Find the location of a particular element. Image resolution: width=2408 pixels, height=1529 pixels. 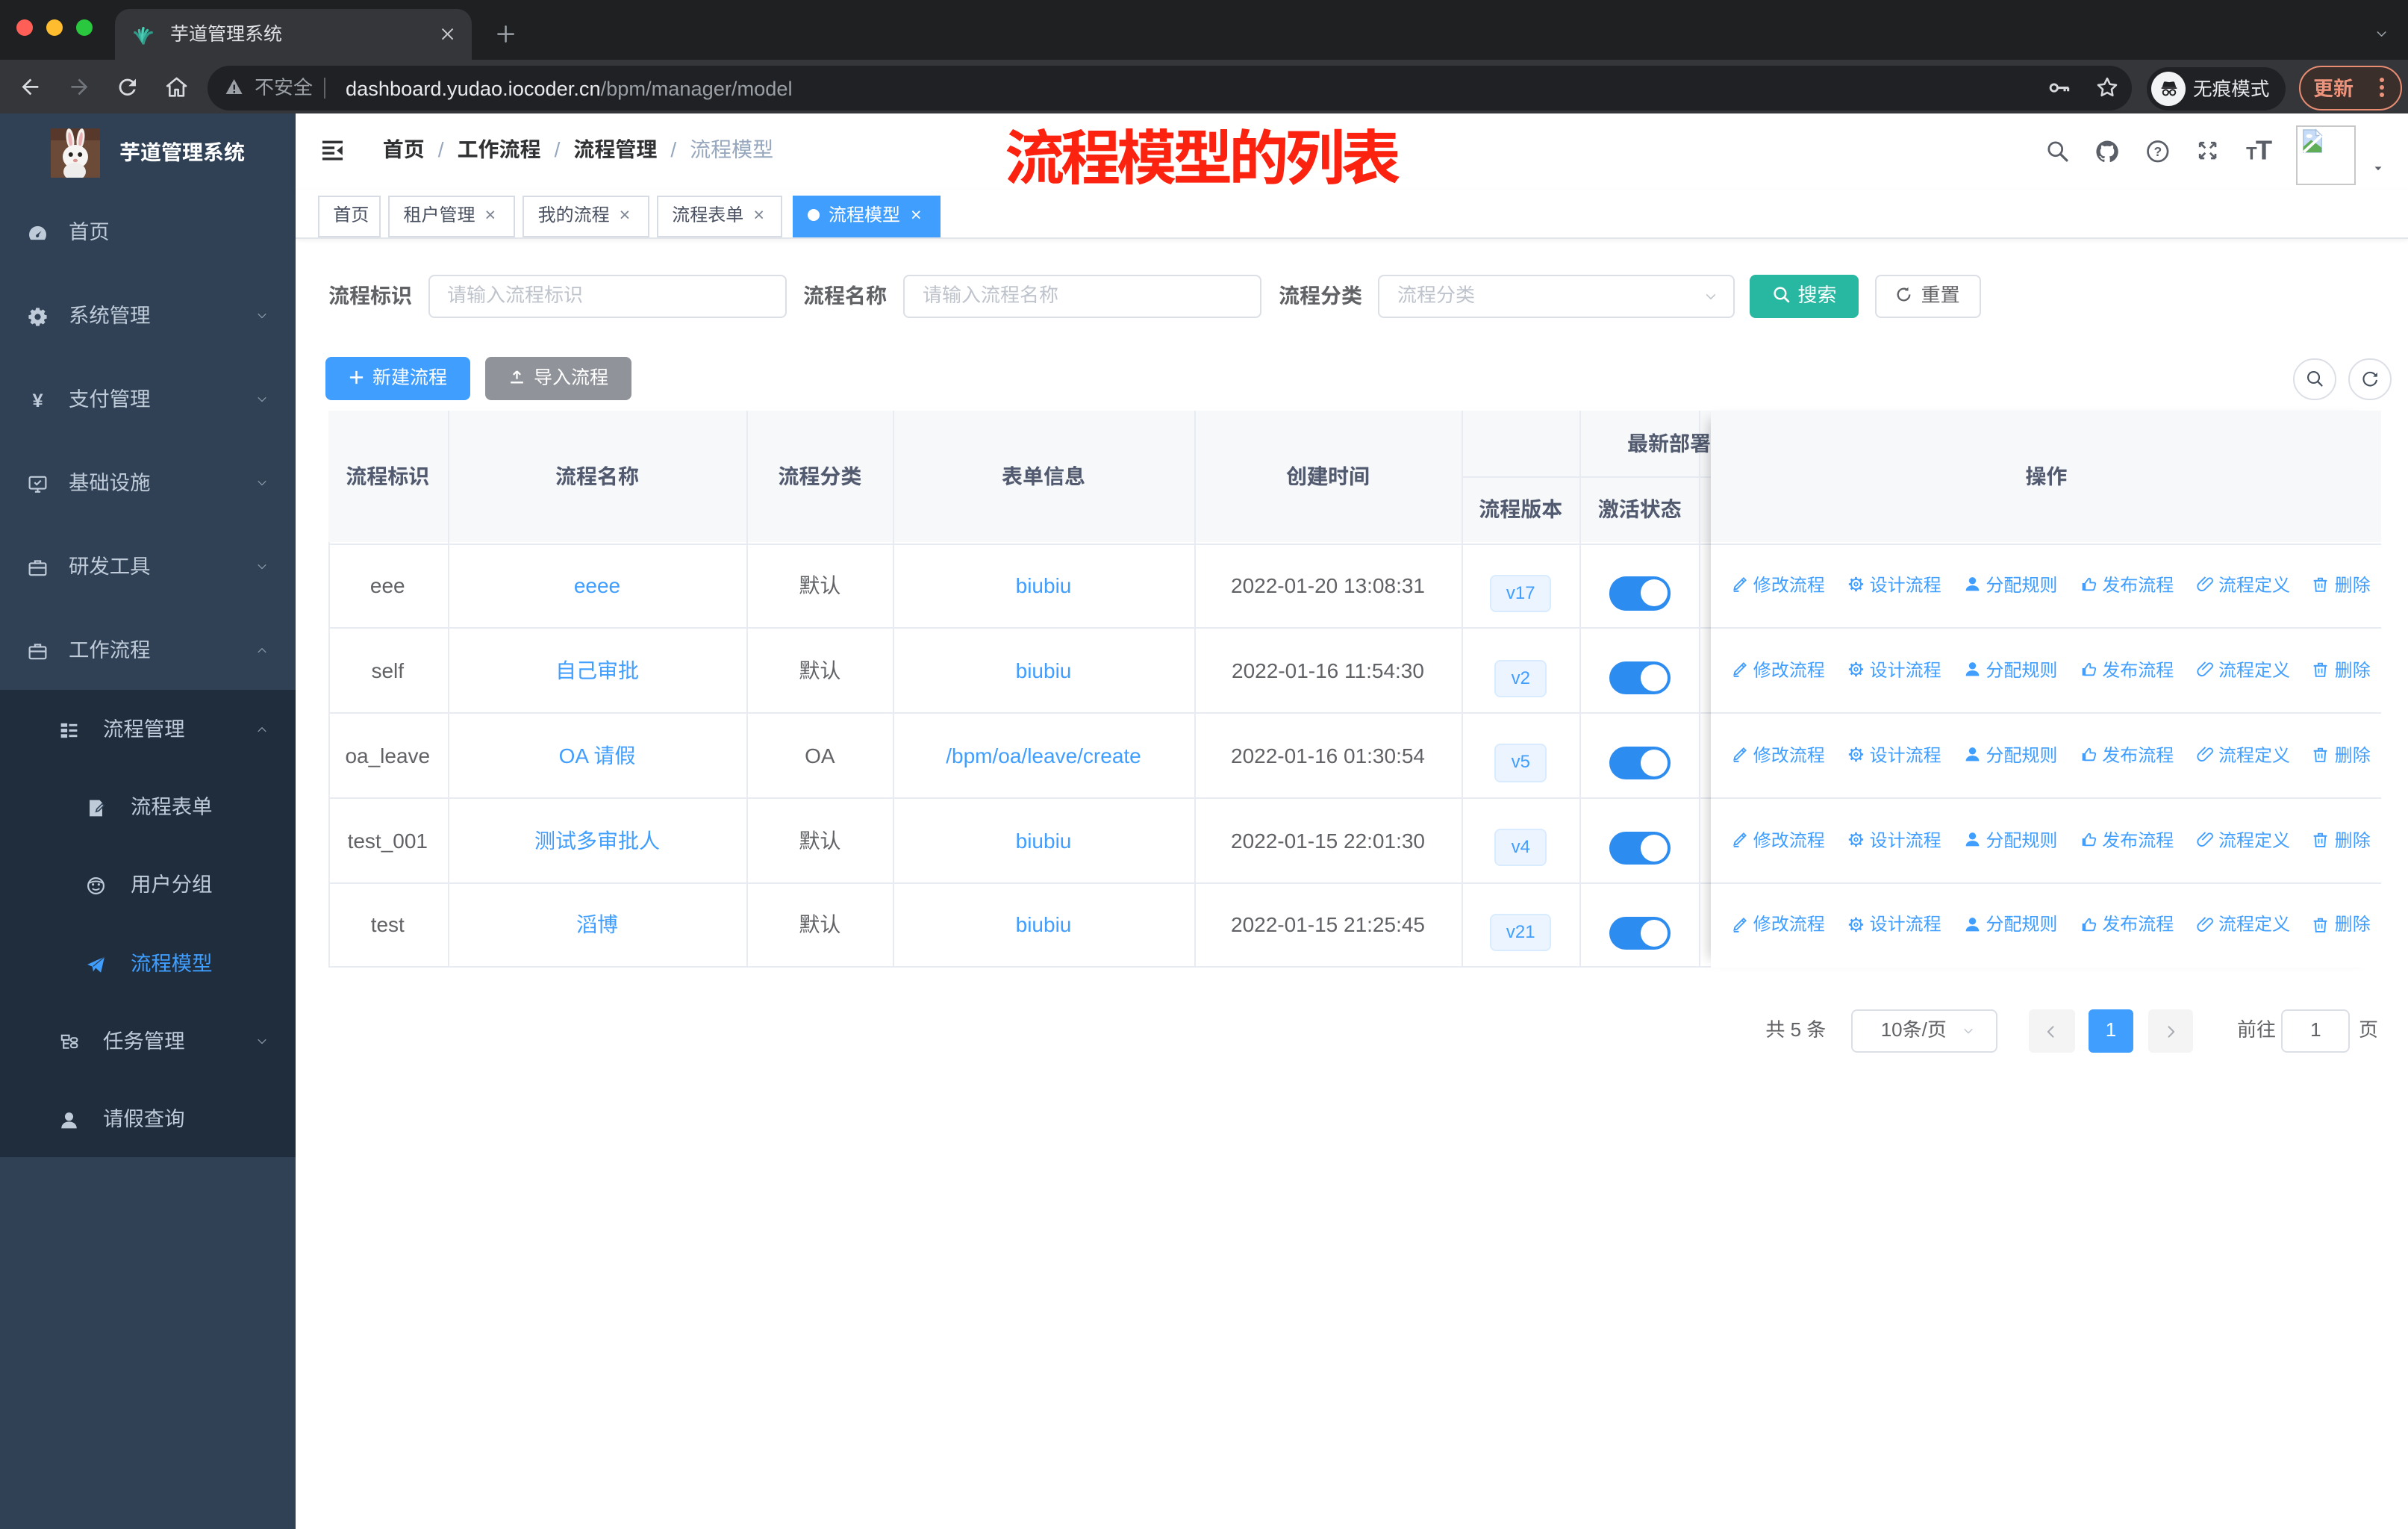

svg-text: T is located at coordinates (2263, 150).